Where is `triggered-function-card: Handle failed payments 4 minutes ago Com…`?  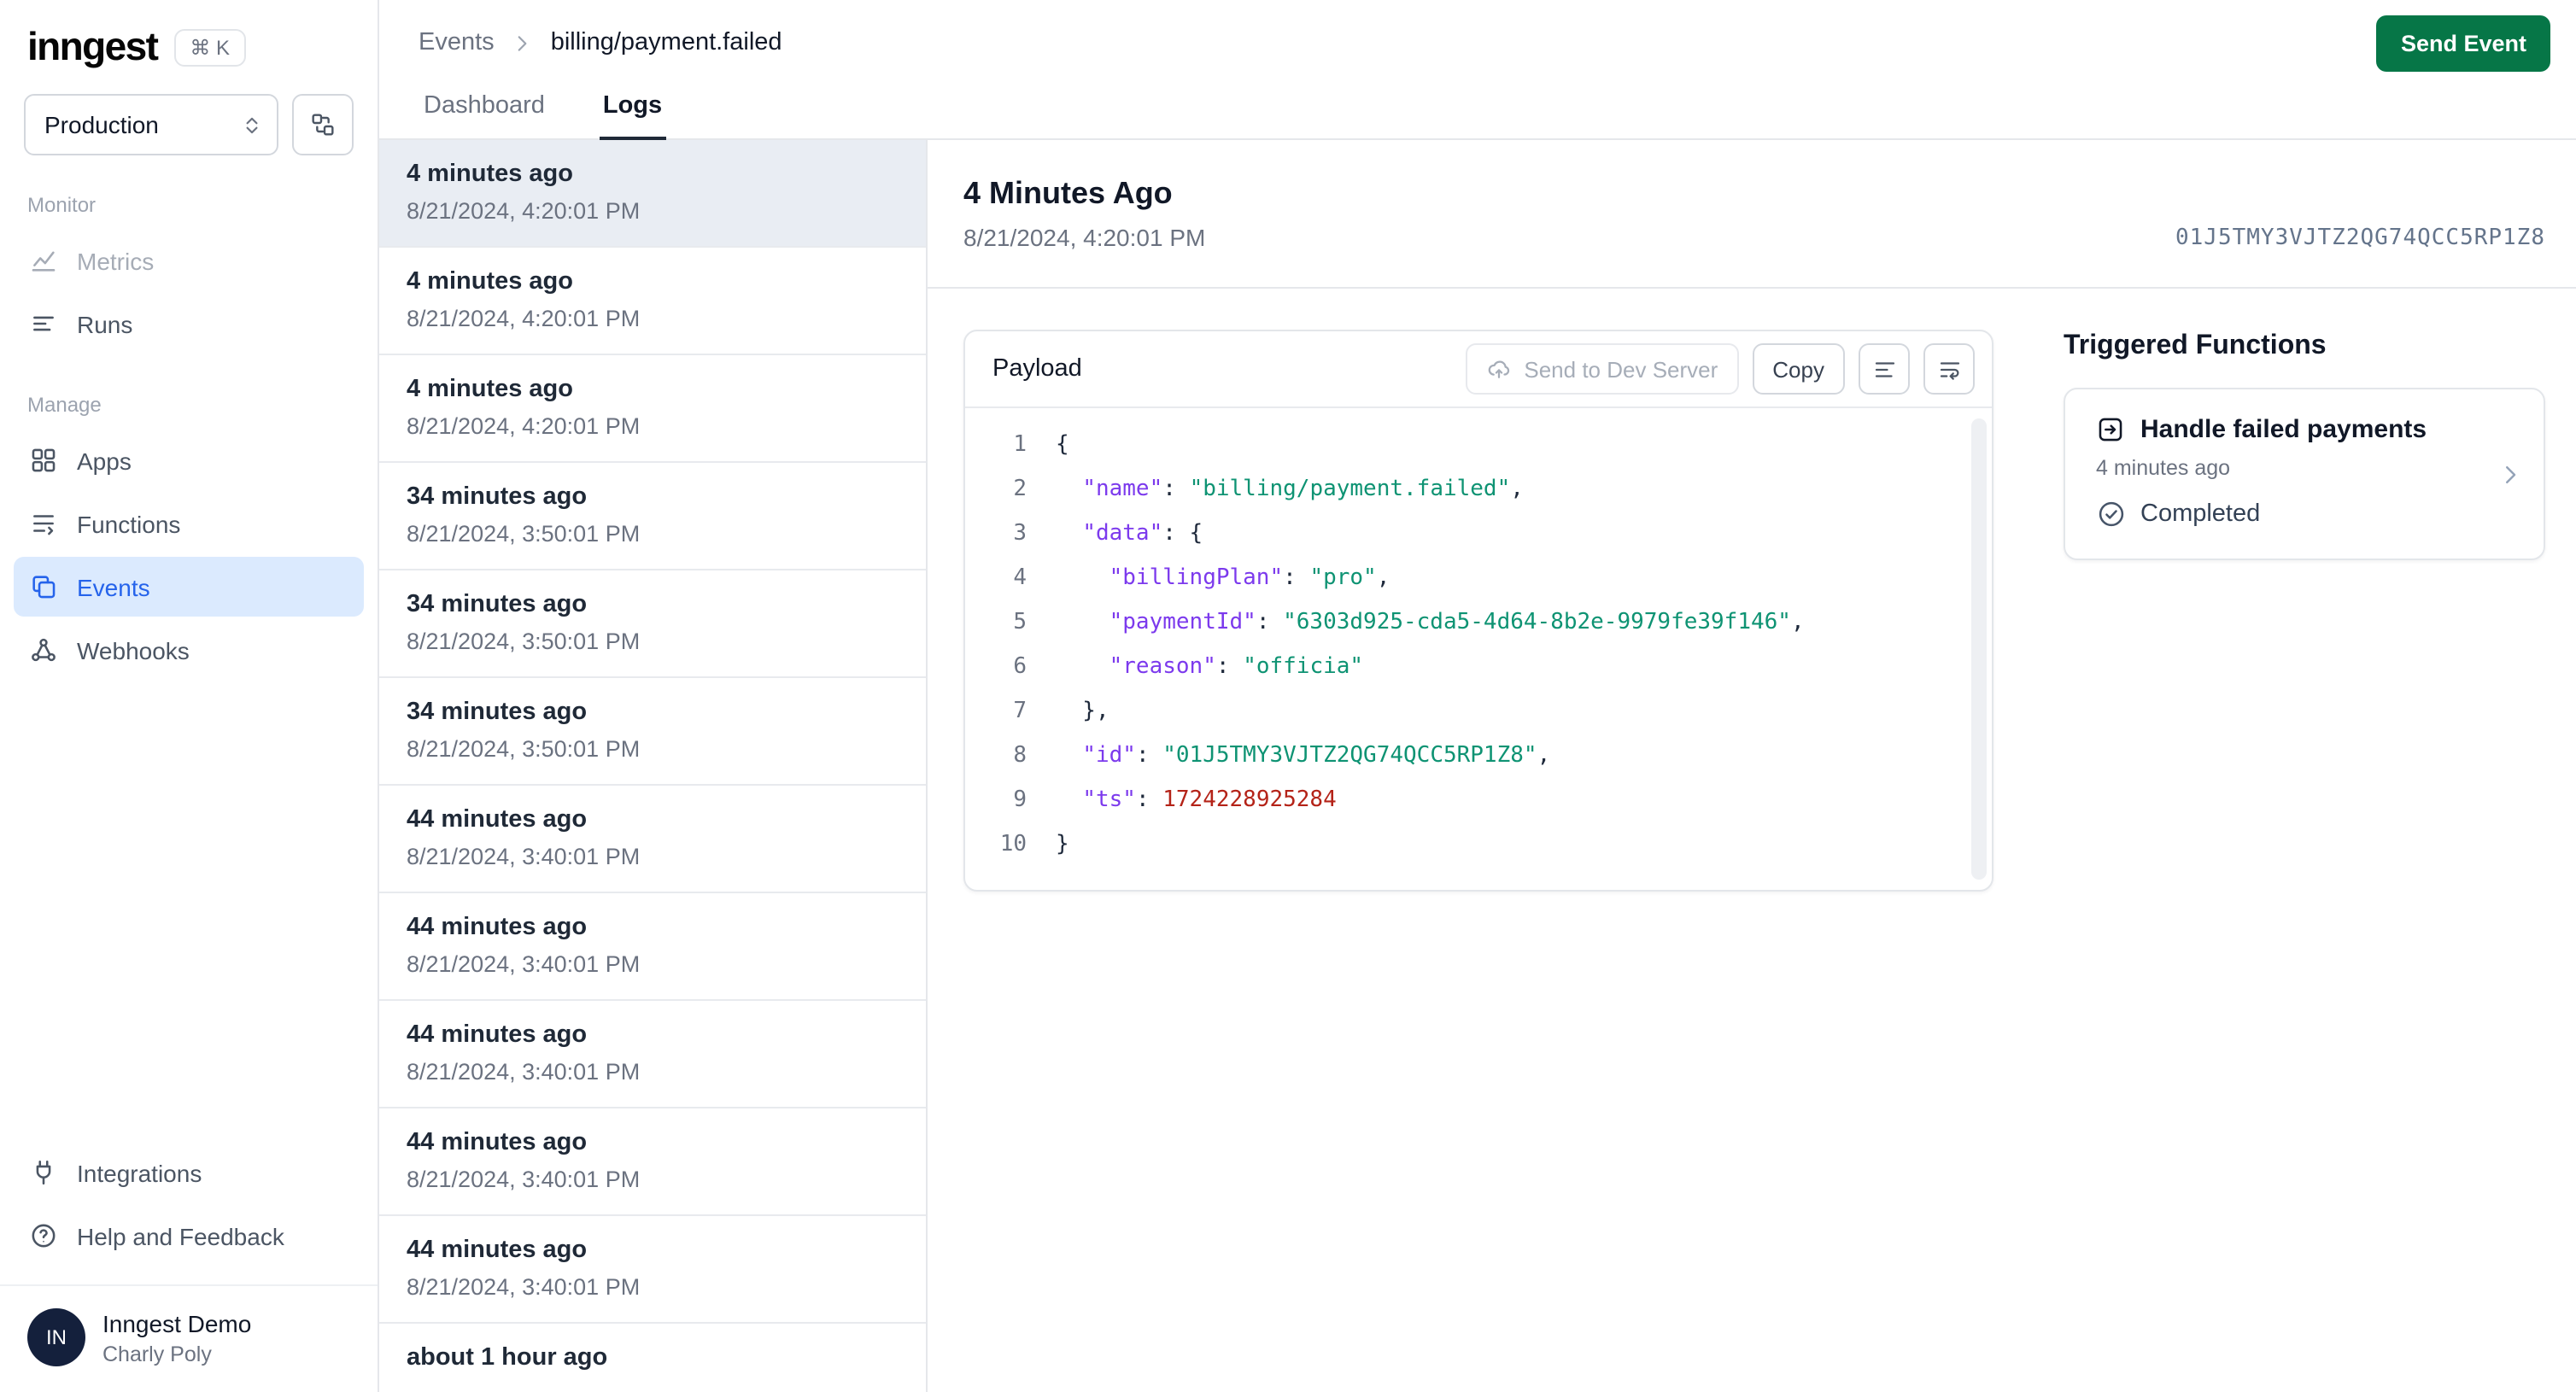 triggered-function-card: Handle failed payments 4 minutes ago Com… is located at coordinates (2304, 474).